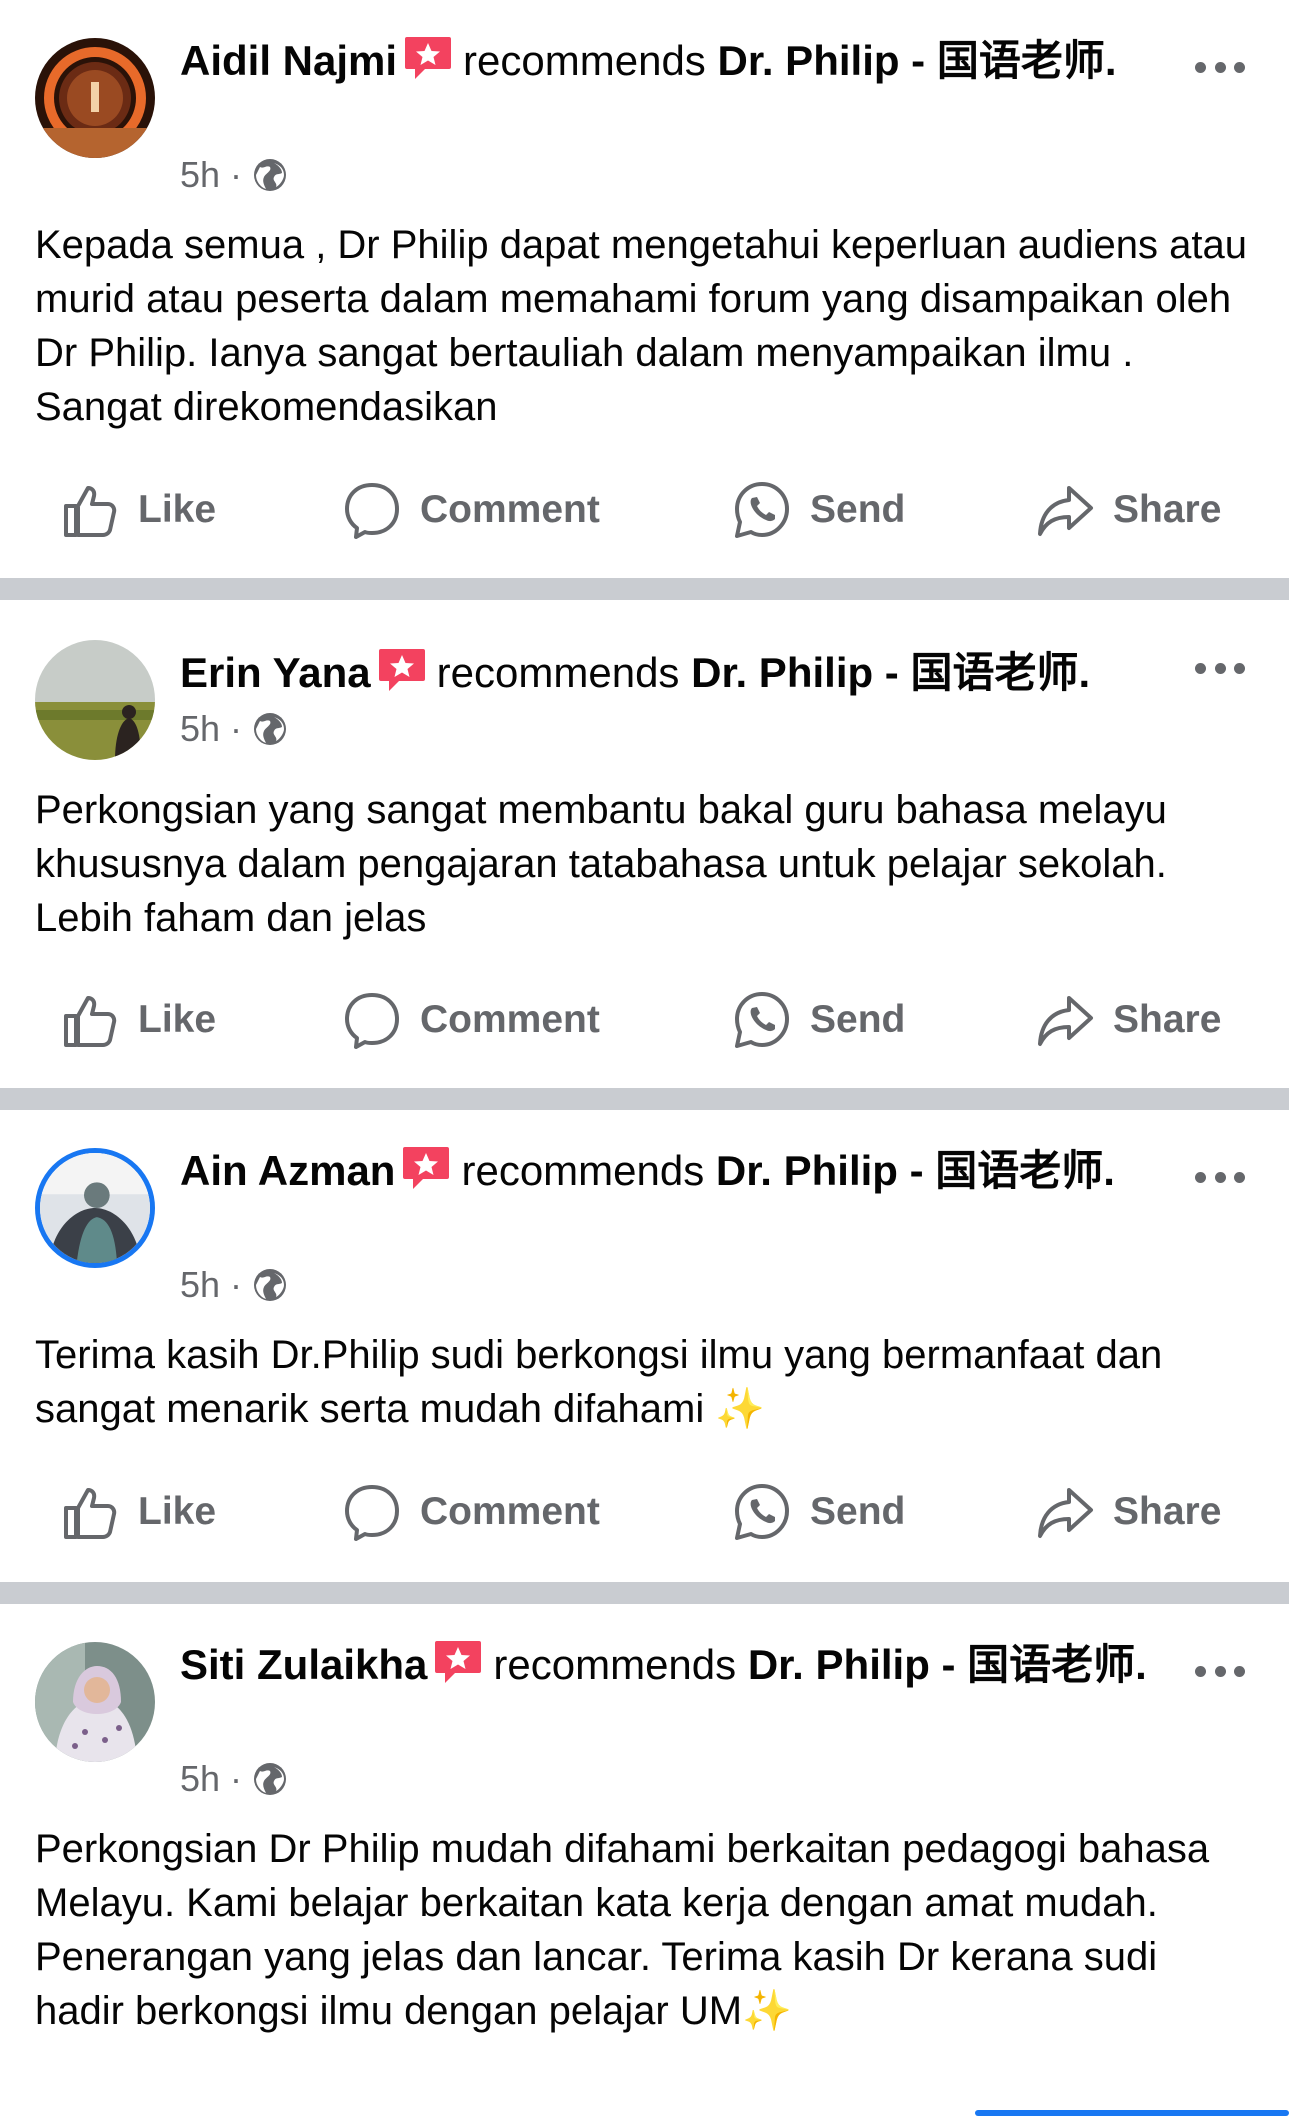  Describe the element at coordinates (303, 1664) in the screenshot. I see `author-name: Siti Zulaikha` at that location.